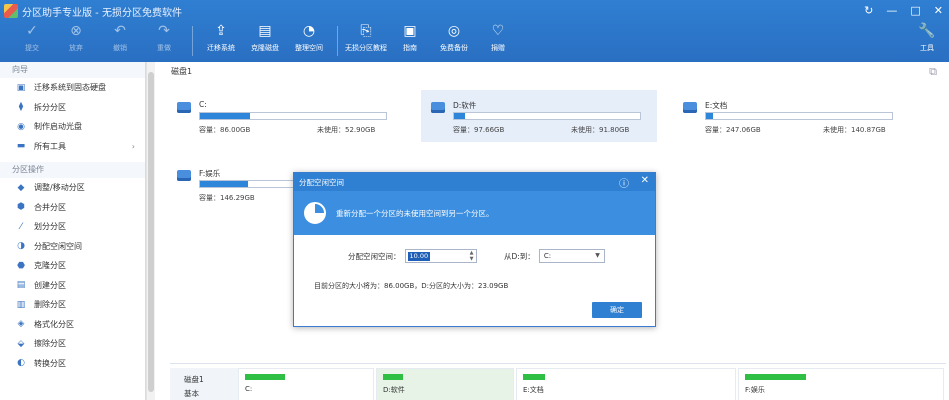  Describe the element at coordinates (445, 384) in the screenshot. I see `map-partition-cell: D:软件` at that location.